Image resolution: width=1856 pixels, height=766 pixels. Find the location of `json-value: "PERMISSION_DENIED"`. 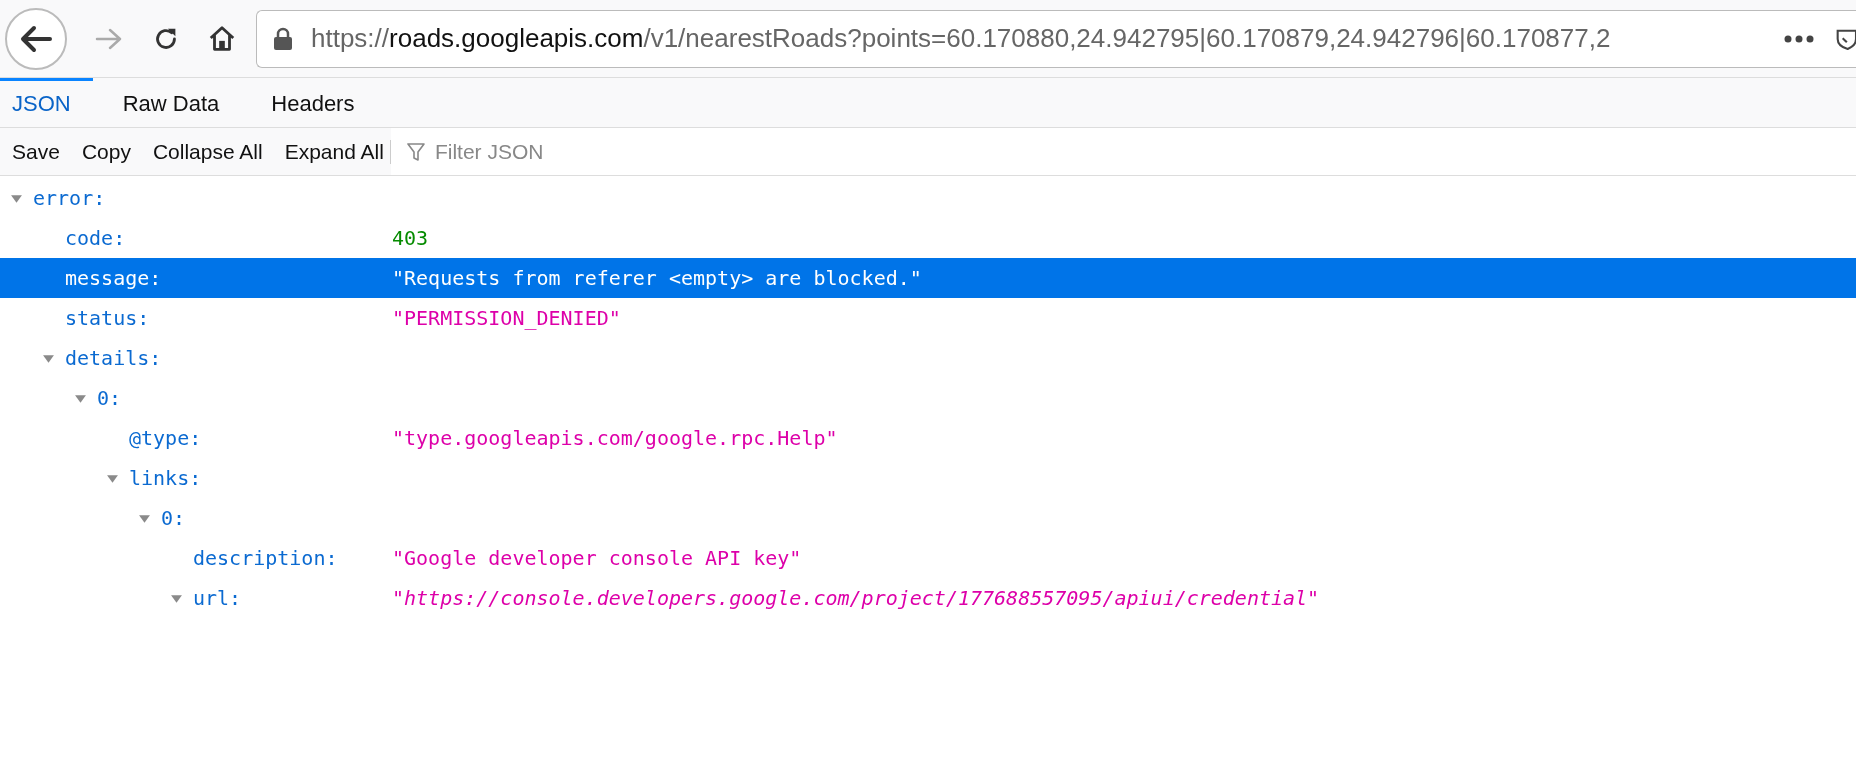

json-value: "PERMISSION_DENIED" is located at coordinates (506, 318).